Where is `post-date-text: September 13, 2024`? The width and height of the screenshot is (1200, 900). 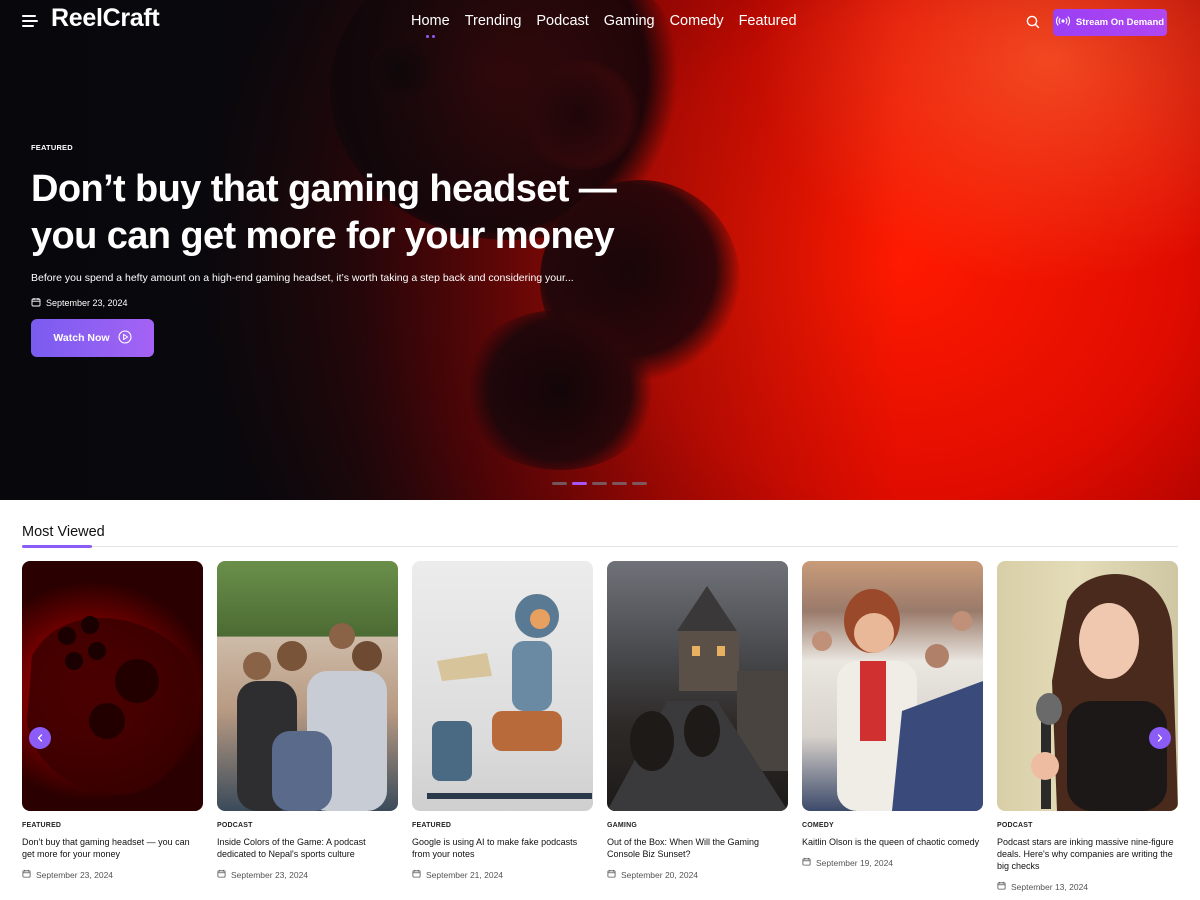 post-date-text: September 13, 2024 is located at coordinates (1050, 886).